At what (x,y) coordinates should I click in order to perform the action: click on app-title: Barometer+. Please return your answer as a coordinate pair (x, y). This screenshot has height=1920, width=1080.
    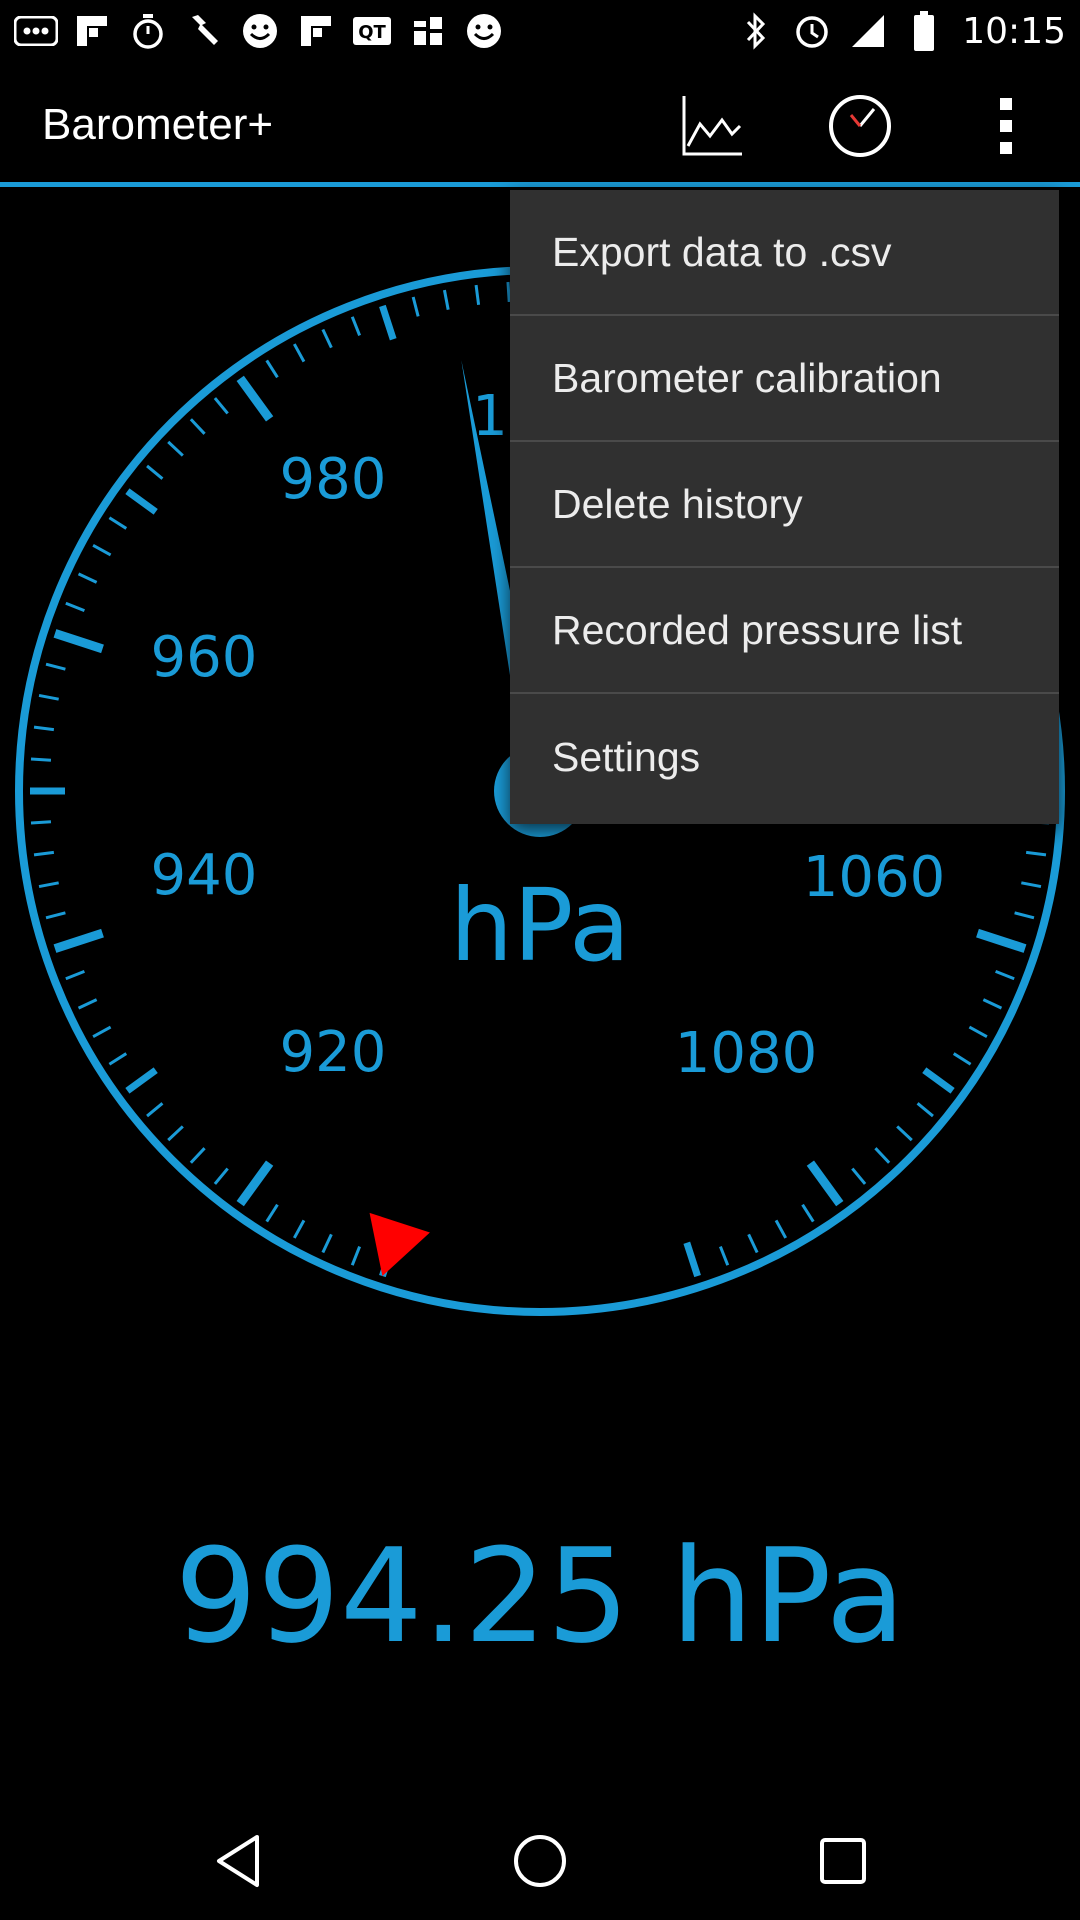
    Looking at the image, I should click on (158, 124).